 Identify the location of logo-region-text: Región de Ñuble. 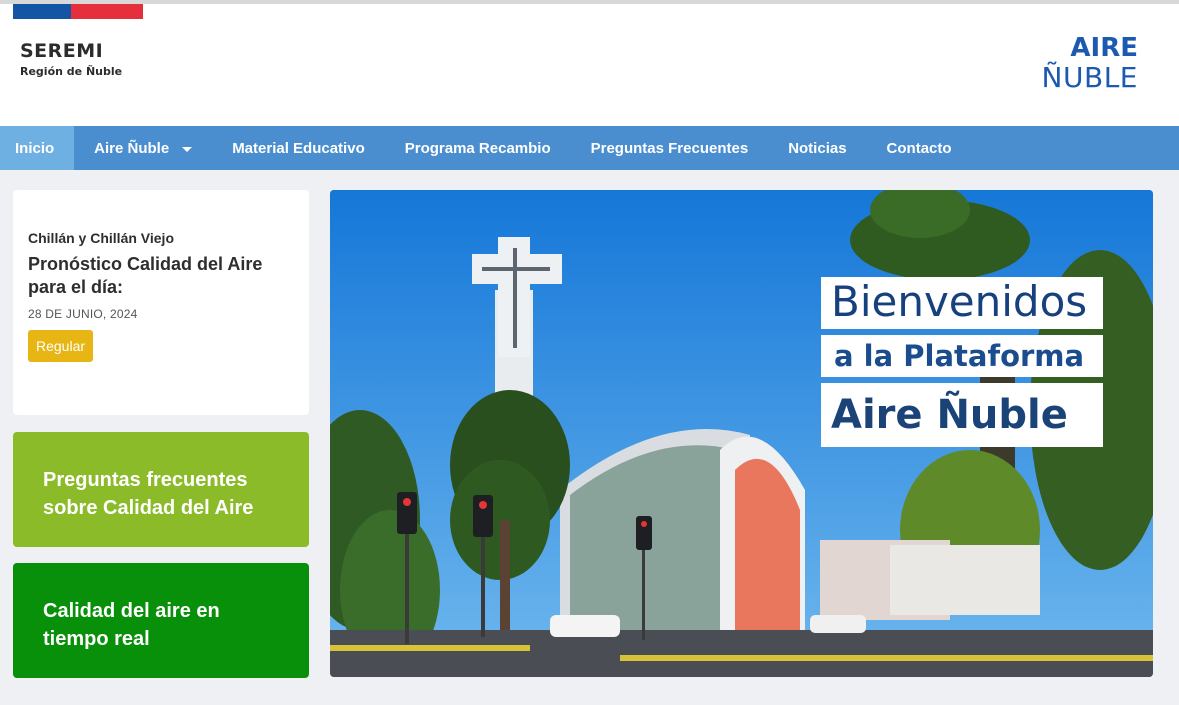
(71, 71).